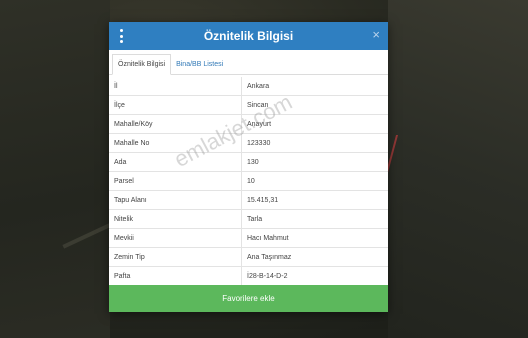 This screenshot has height=338, width=528. Describe the element at coordinates (175, 219) in the screenshot. I see `row-key: Nitelik` at that location.